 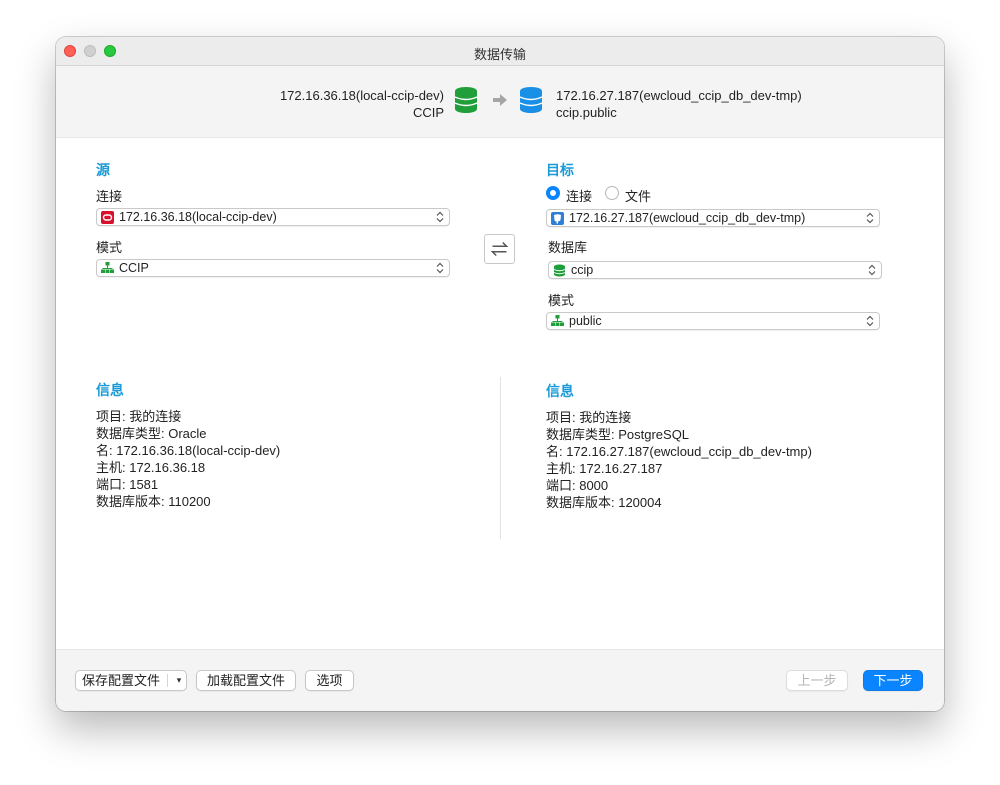 What do you see at coordinates (362, 104) in the screenshot?
I see `banner-source: 172.16.36.18(local-ccip-dev) CCIP` at bounding box center [362, 104].